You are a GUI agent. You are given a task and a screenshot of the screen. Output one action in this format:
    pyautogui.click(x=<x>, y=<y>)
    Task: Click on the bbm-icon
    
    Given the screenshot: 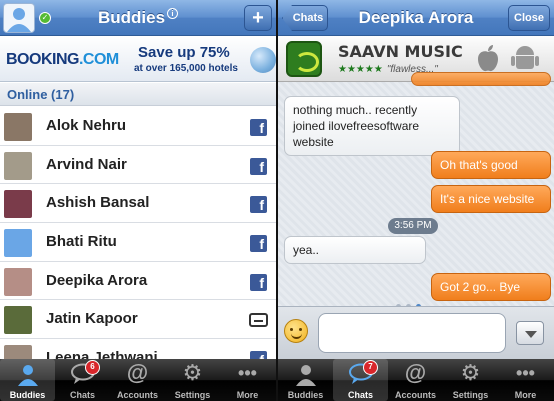 What is the action you would take?
    pyautogui.click(x=258, y=320)
    